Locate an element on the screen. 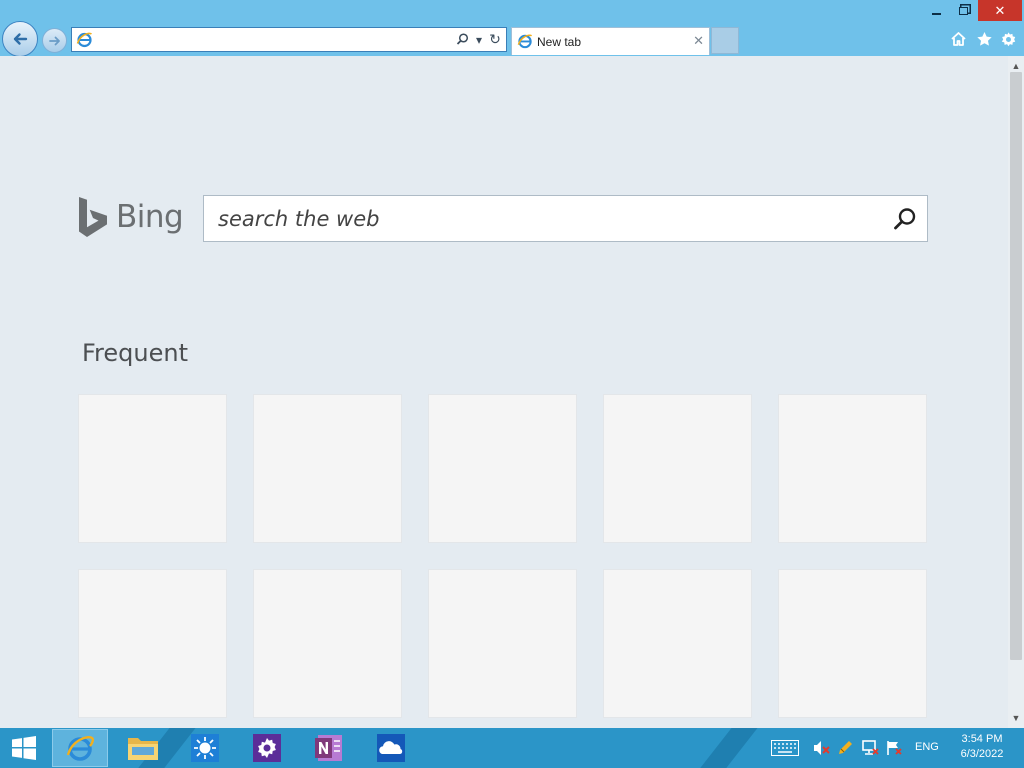  tray-volume is located at coordinates (822, 748).